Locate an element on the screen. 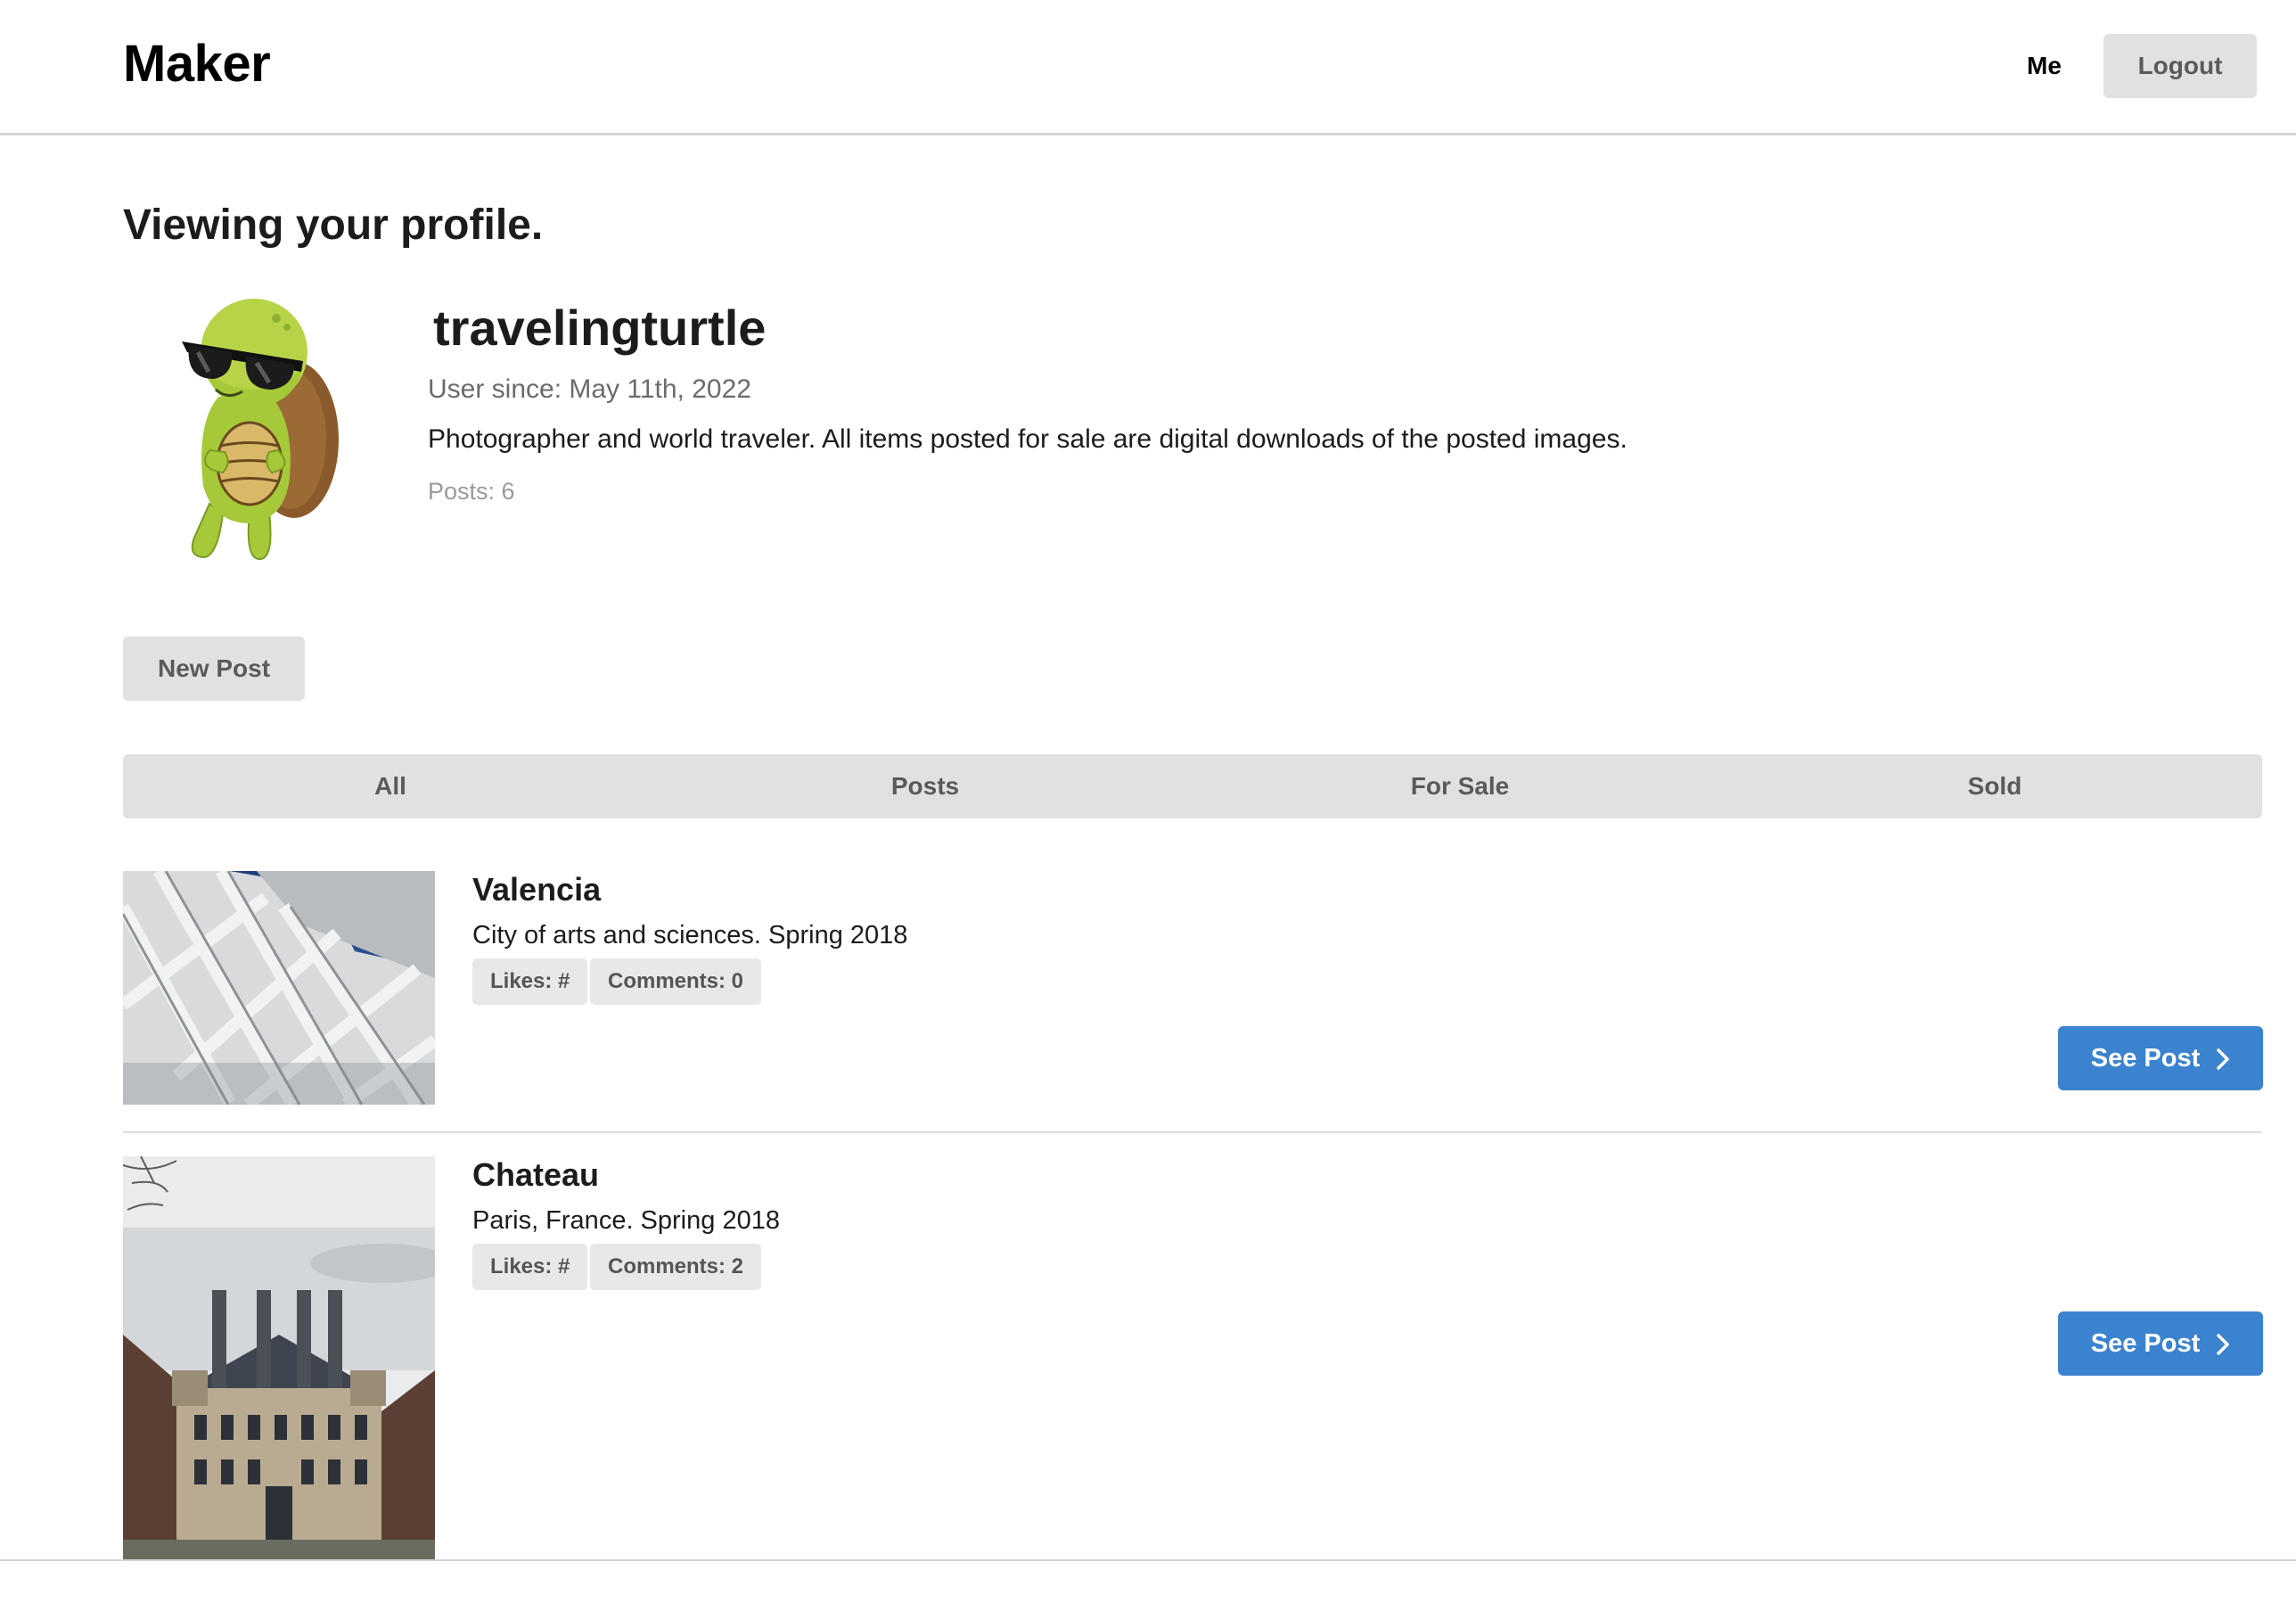 The image size is (2296, 1603). filter-tabs: All Posts For Sale Sold is located at coordinates (1192, 786).